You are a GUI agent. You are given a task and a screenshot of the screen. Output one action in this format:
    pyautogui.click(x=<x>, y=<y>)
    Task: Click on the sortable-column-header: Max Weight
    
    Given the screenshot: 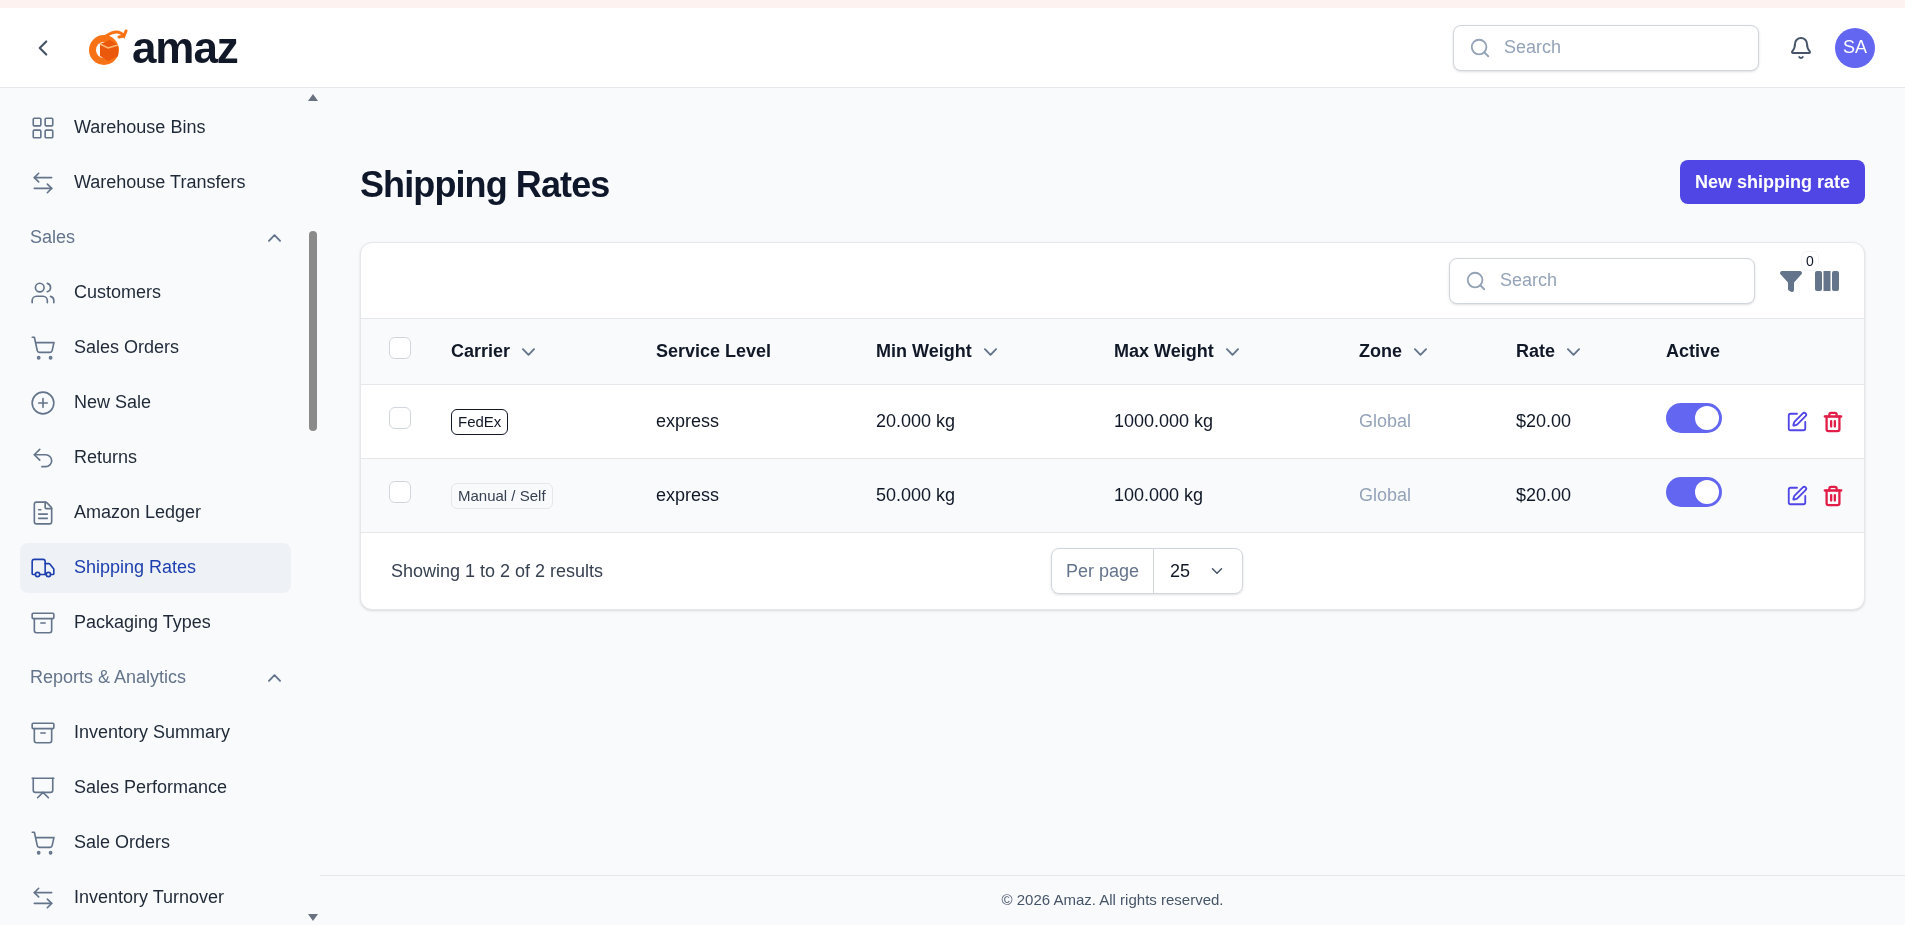 What is the action you would take?
    pyautogui.click(x=1176, y=351)
    